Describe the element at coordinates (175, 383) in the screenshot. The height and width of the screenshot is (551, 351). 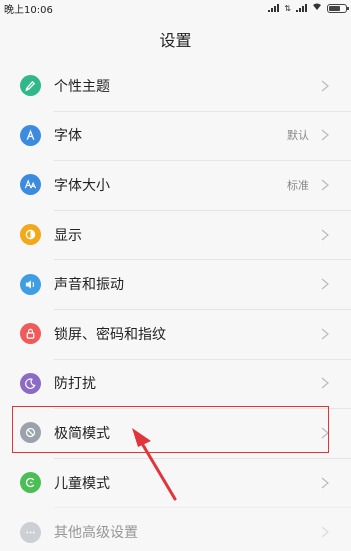
I see `settings-item-do-not-disturb: 防打扰` at that location.